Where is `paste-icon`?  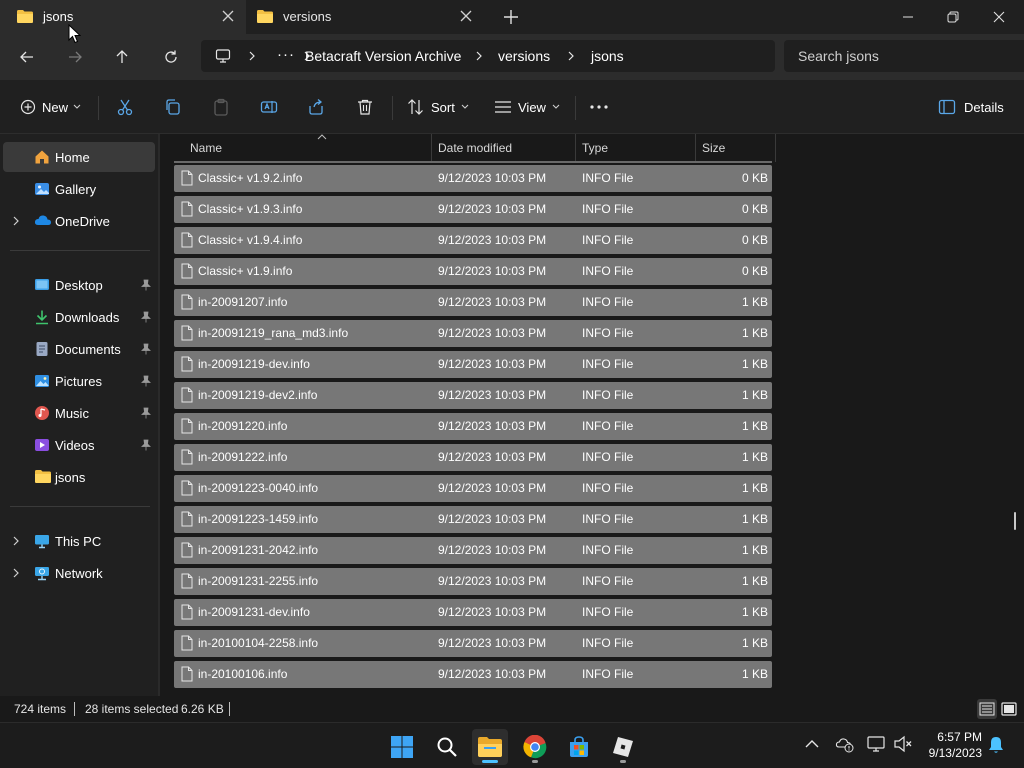
paste-icon is located at coordinates (221, 107).